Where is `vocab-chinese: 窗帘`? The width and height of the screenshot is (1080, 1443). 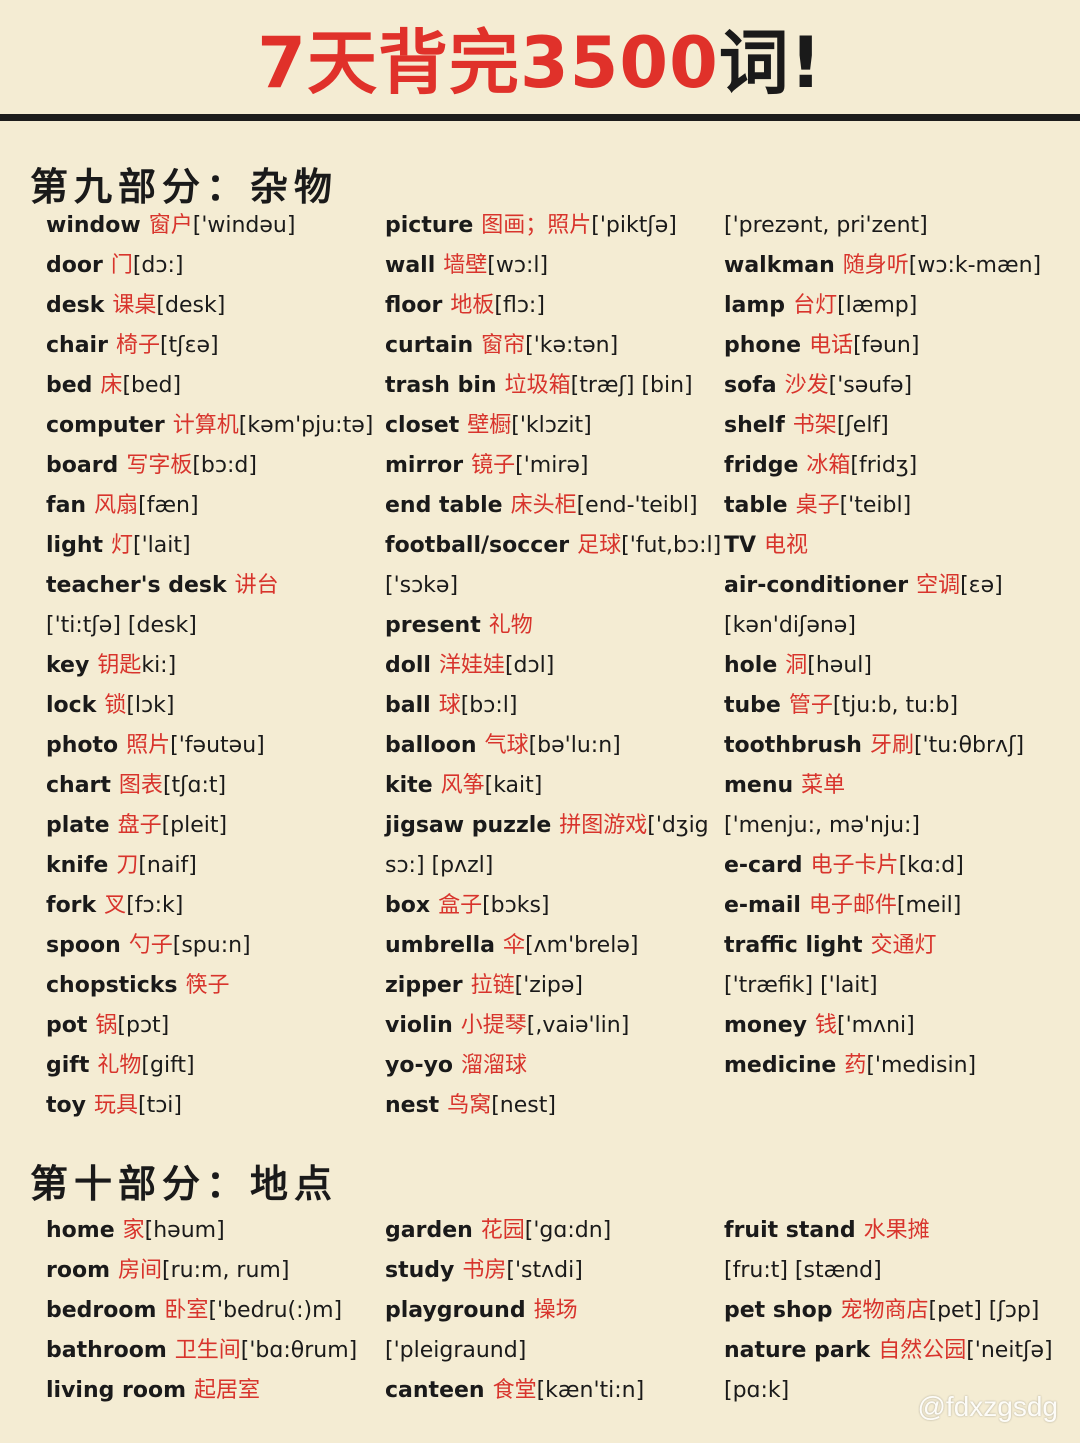
vocab-chinese: 窗帘 is located at coordinates (503, 345).